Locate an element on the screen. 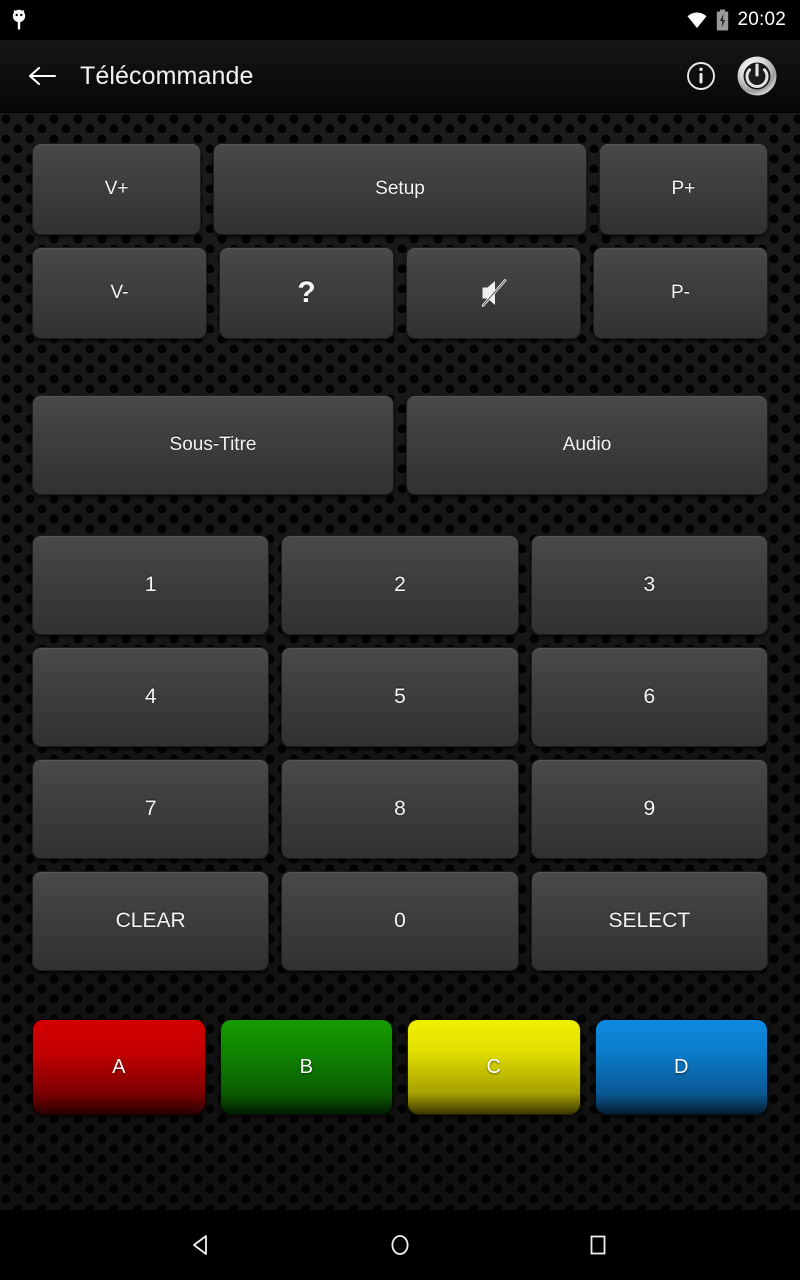 This screenshot has height=1280, width=800. status-bar-notifications is located at coordinates (19, 20).